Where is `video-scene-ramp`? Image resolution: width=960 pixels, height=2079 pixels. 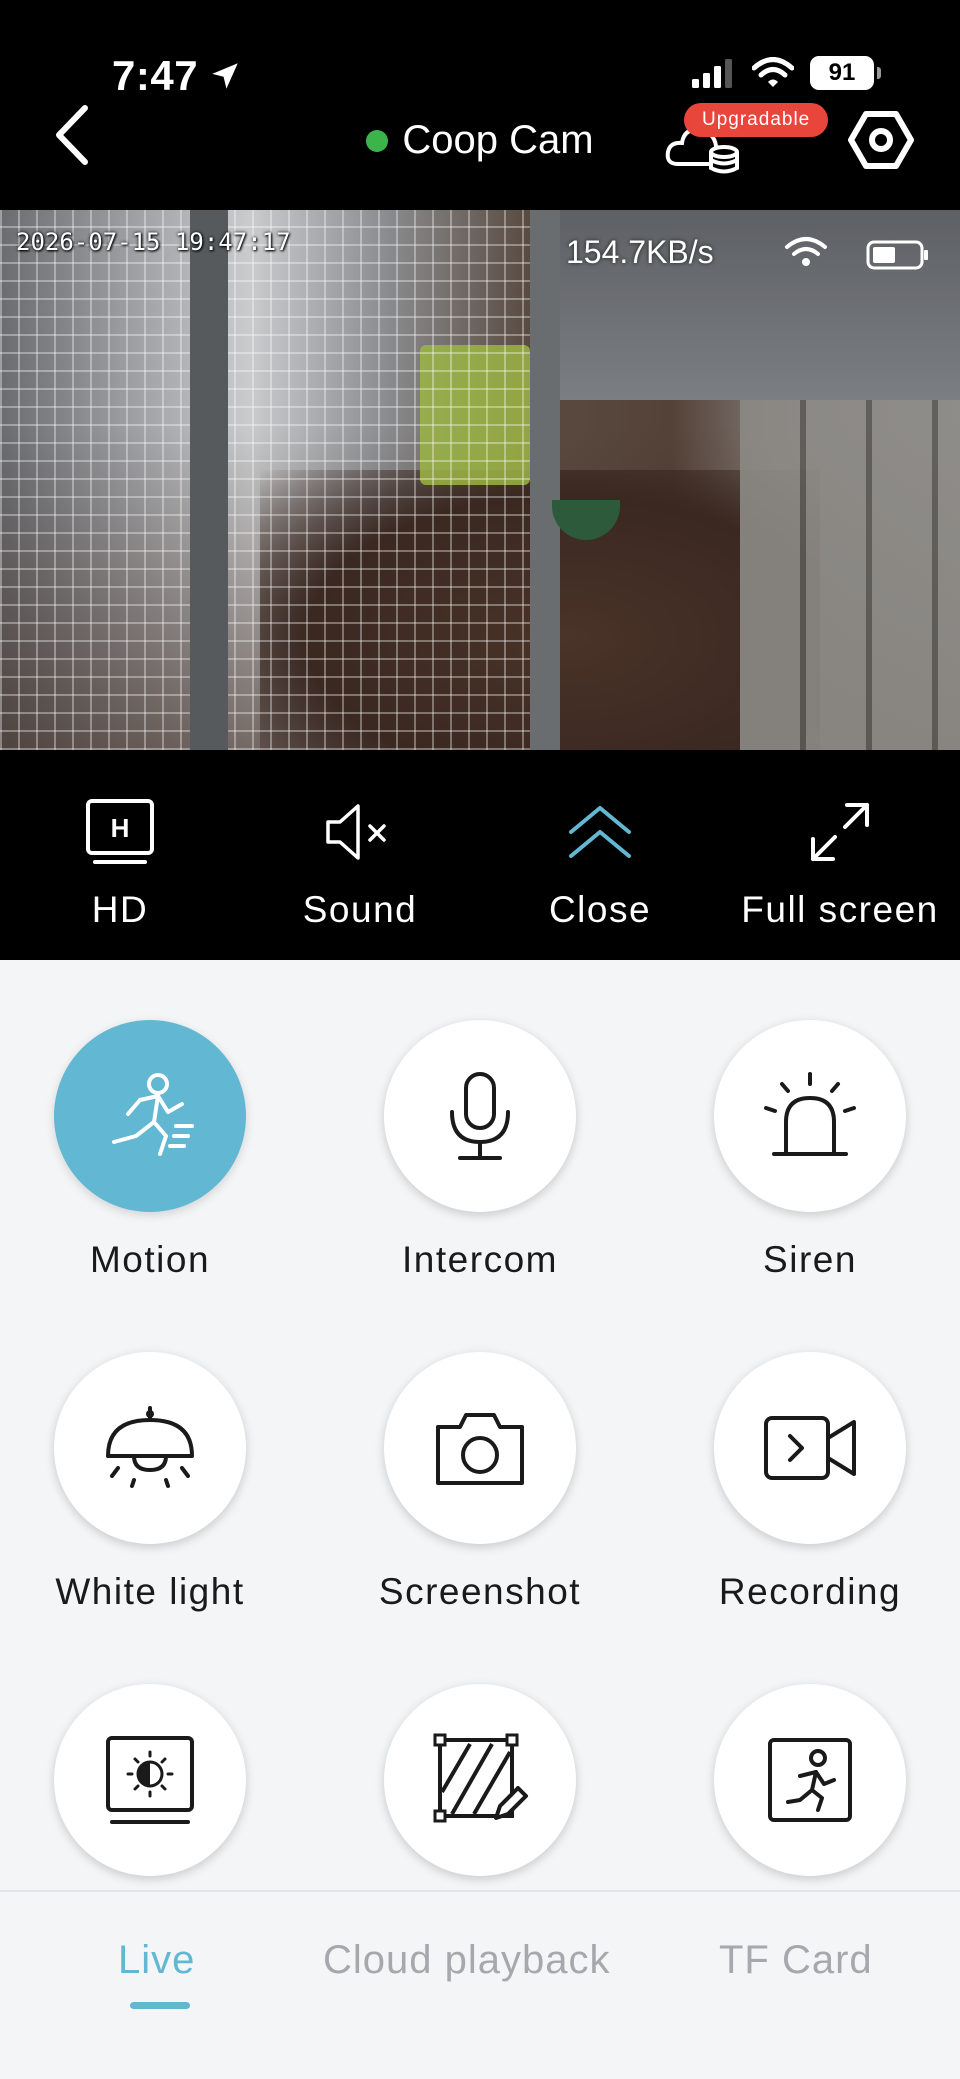
video-scene-ramp is located at coordinates (850, 575).